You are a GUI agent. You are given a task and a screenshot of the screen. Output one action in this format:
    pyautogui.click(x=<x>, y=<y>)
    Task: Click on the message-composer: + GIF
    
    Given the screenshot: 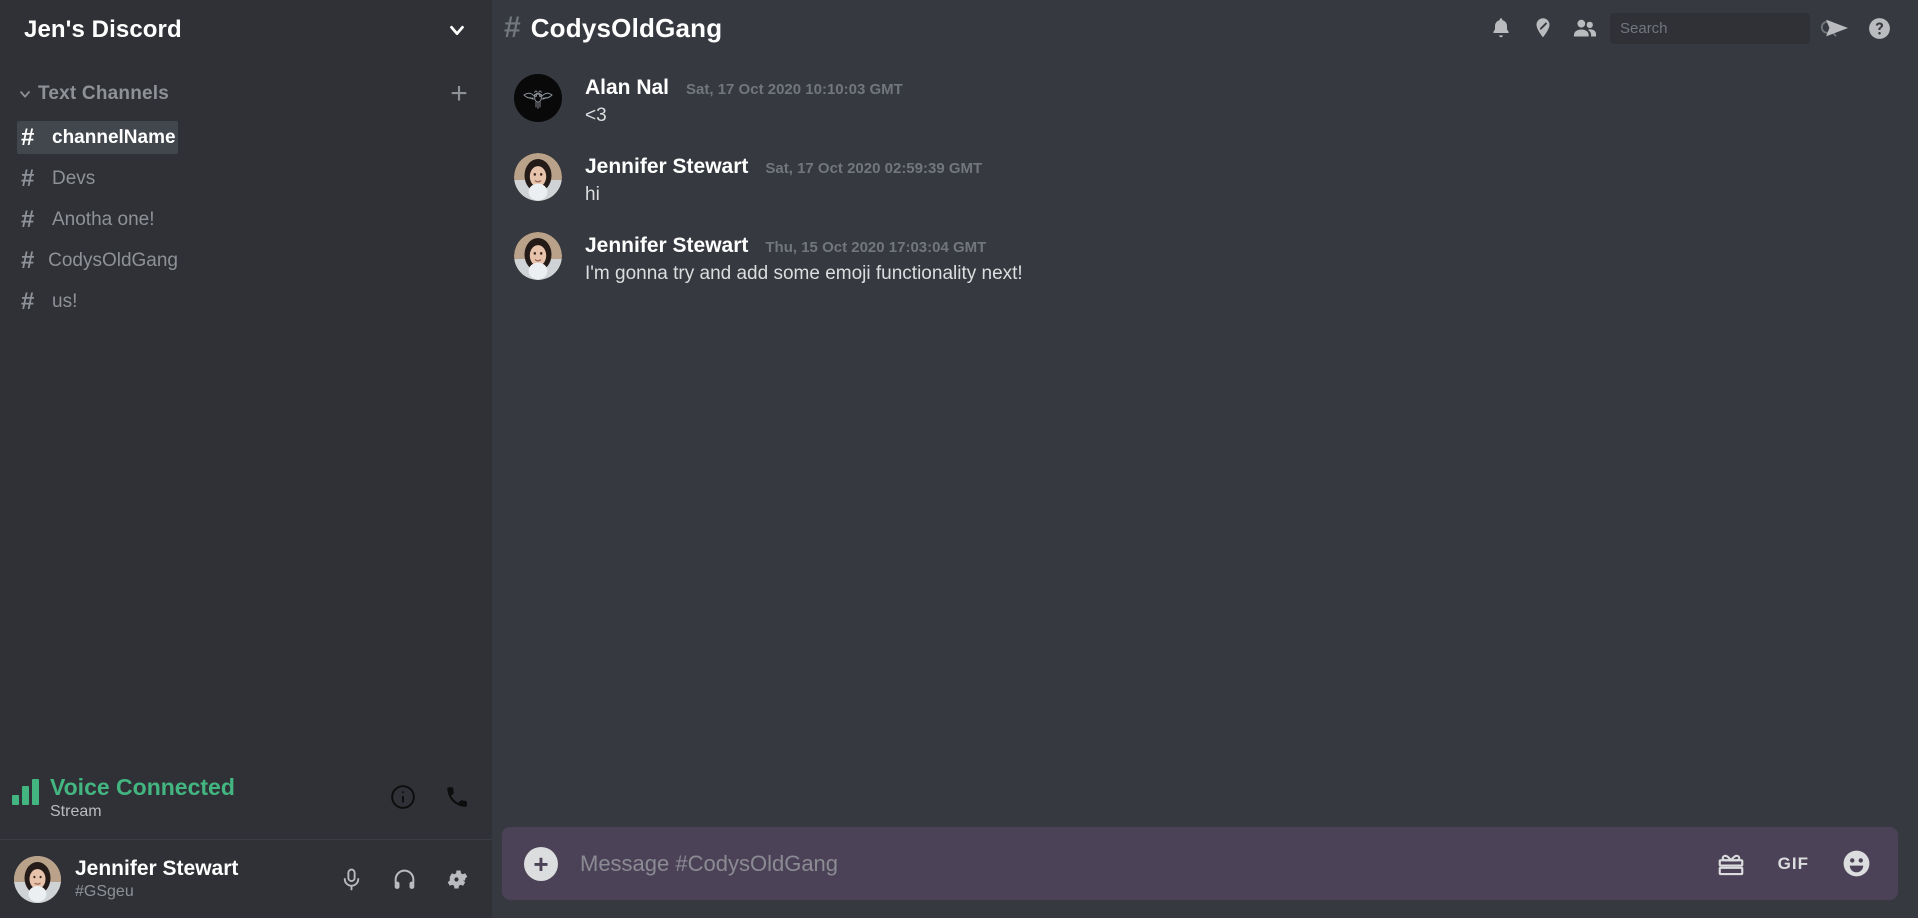 What is the action you would take?
    pyautogui.click(x=1200, y=863)
    